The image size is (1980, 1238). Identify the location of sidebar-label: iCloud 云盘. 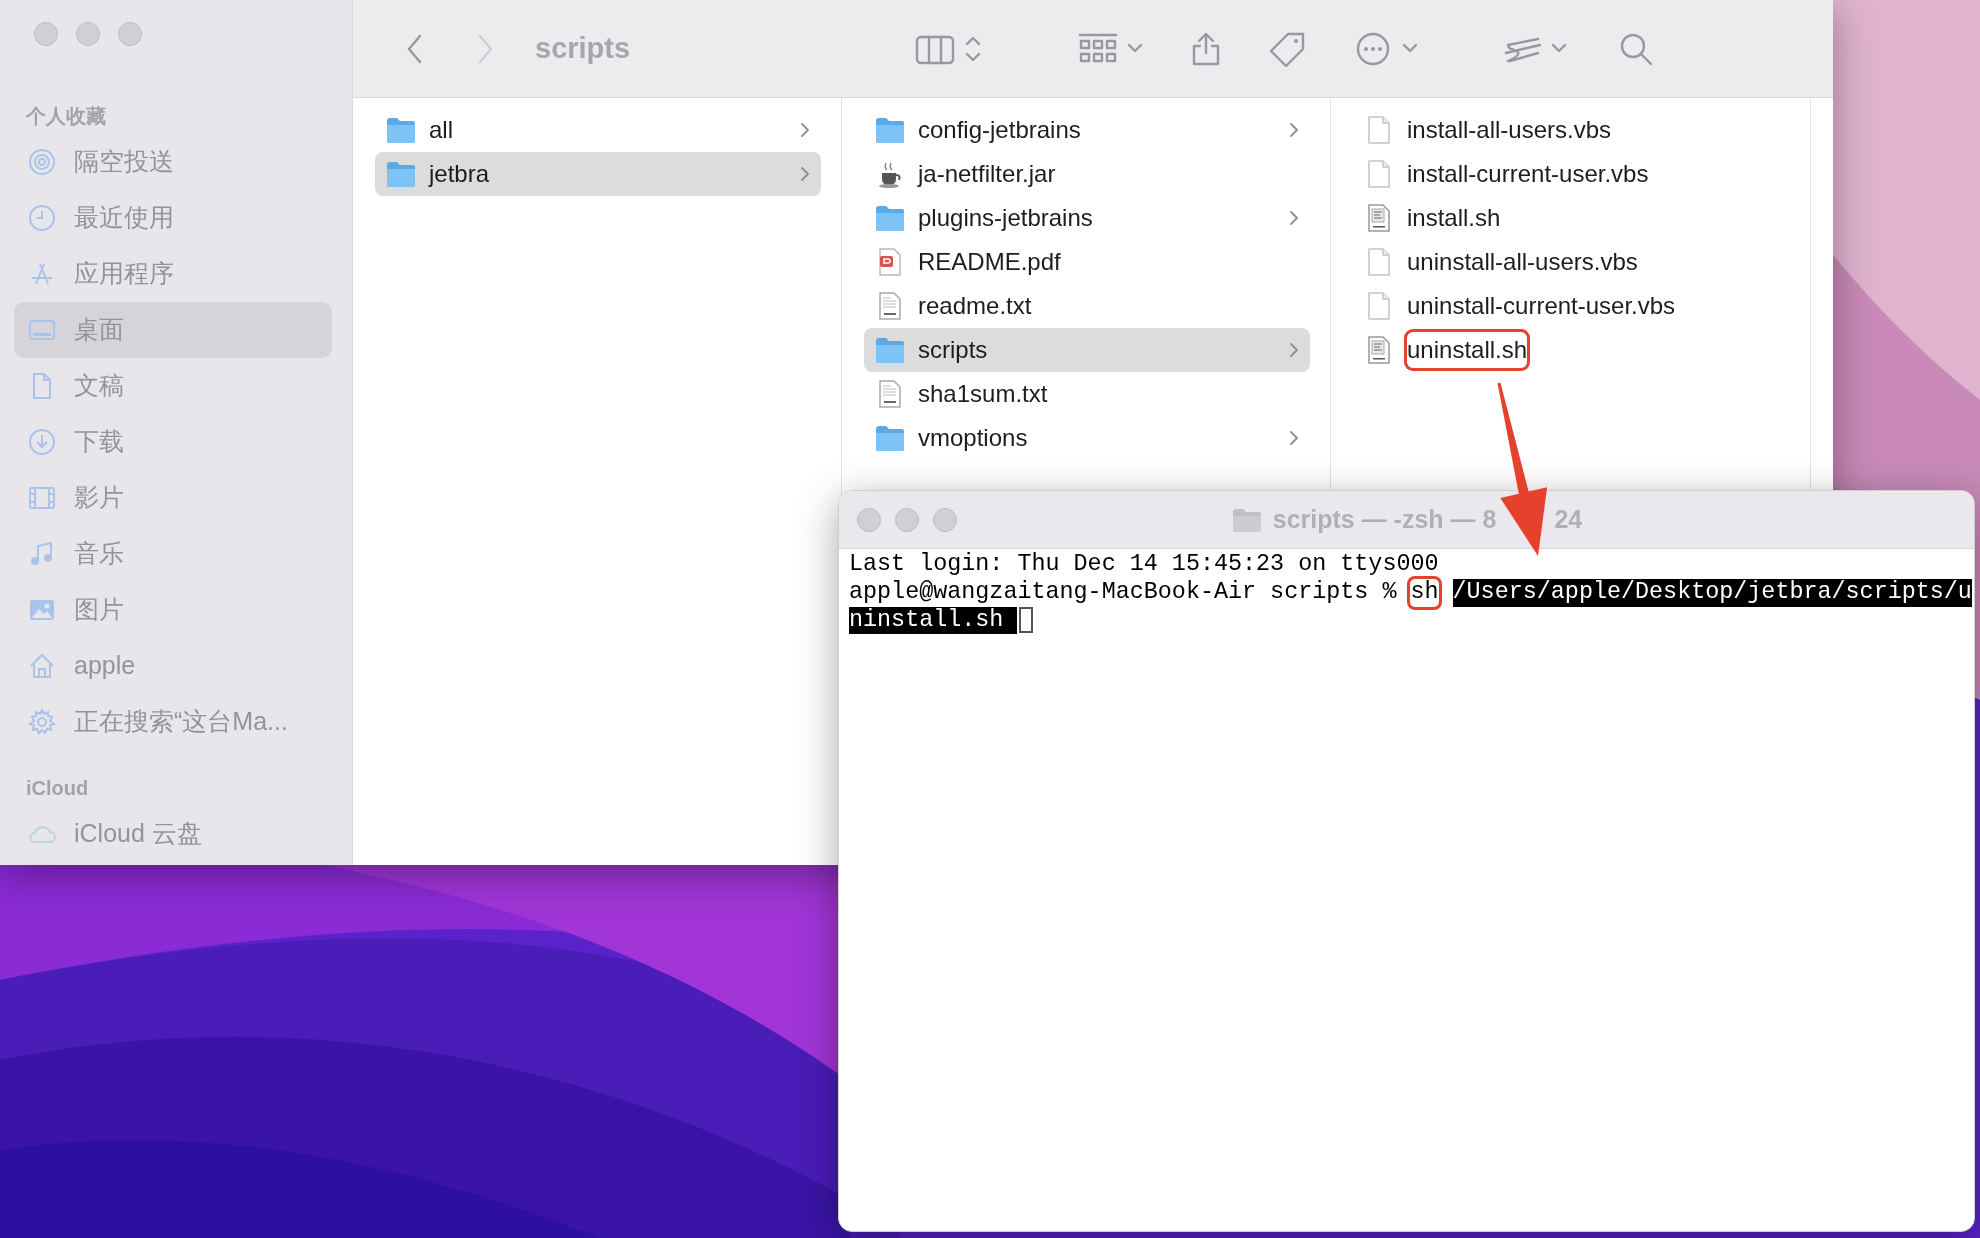
(138, 834).